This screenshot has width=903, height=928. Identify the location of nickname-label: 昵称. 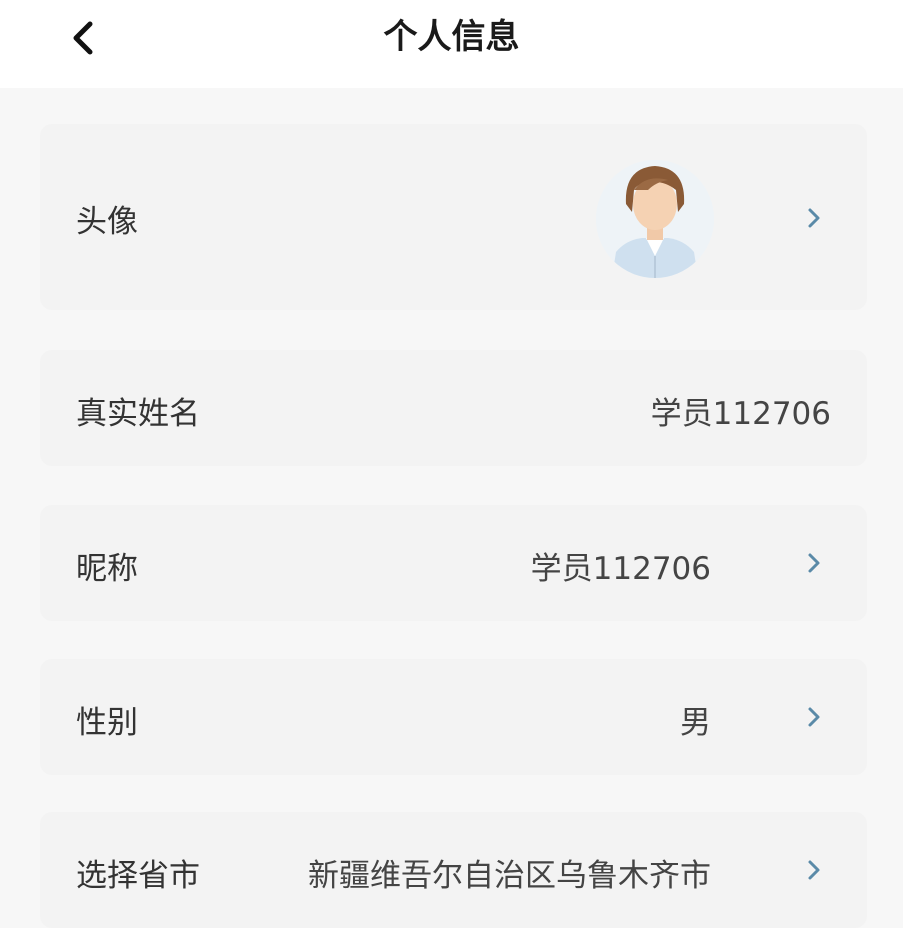
(107, 569).